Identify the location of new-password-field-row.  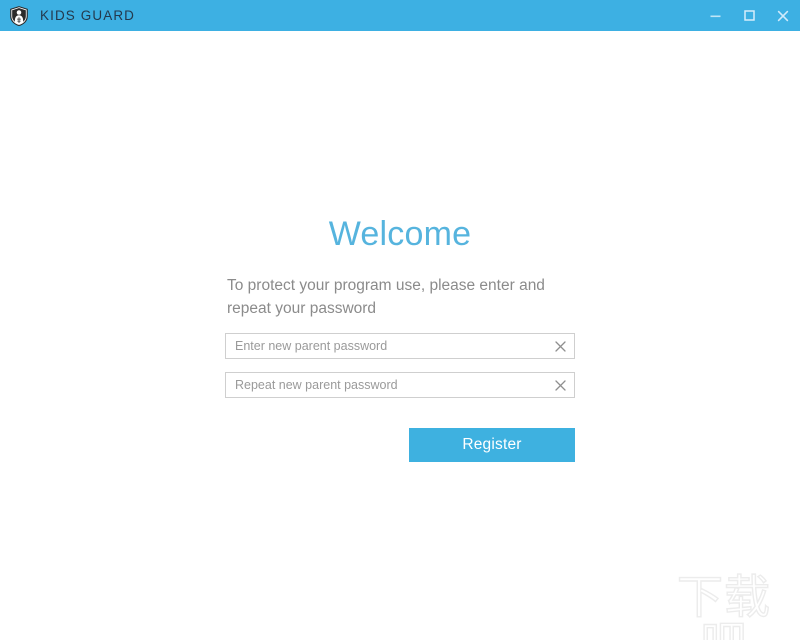
(400, 346).